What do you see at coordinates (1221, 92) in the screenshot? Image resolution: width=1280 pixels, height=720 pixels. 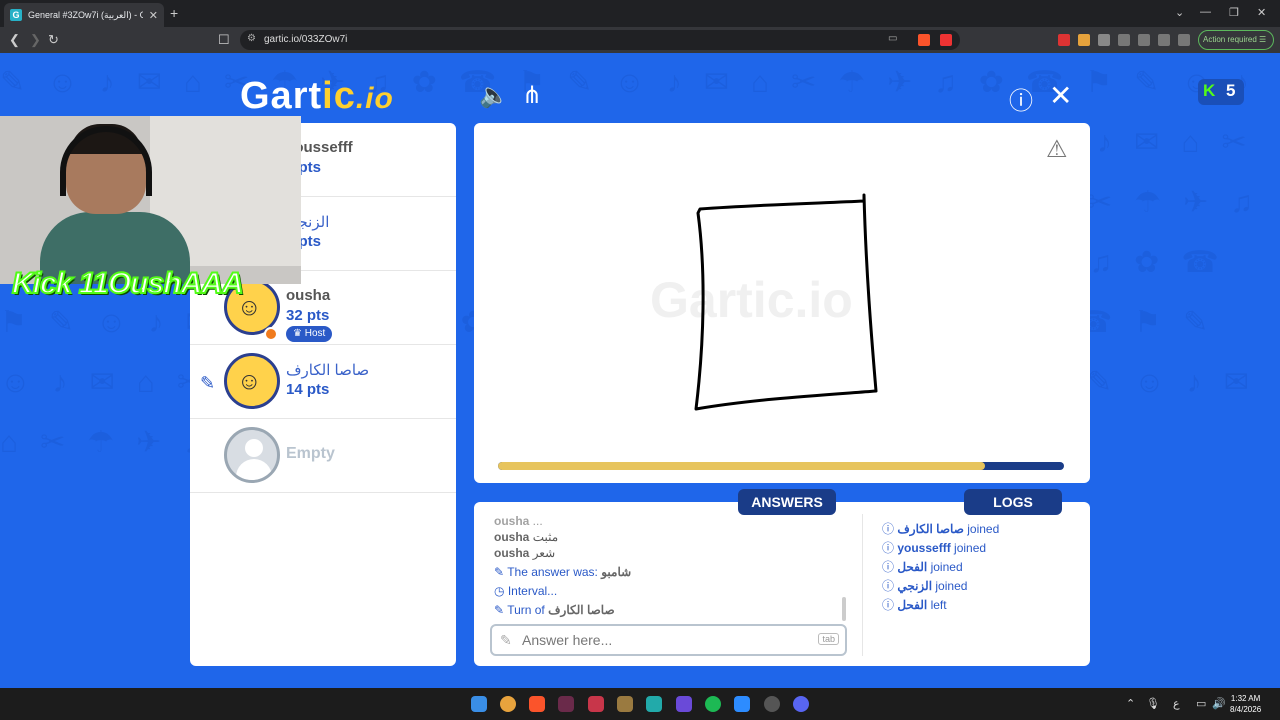 I see `kick-counter: K 5` at bounding box center [1221, 92].